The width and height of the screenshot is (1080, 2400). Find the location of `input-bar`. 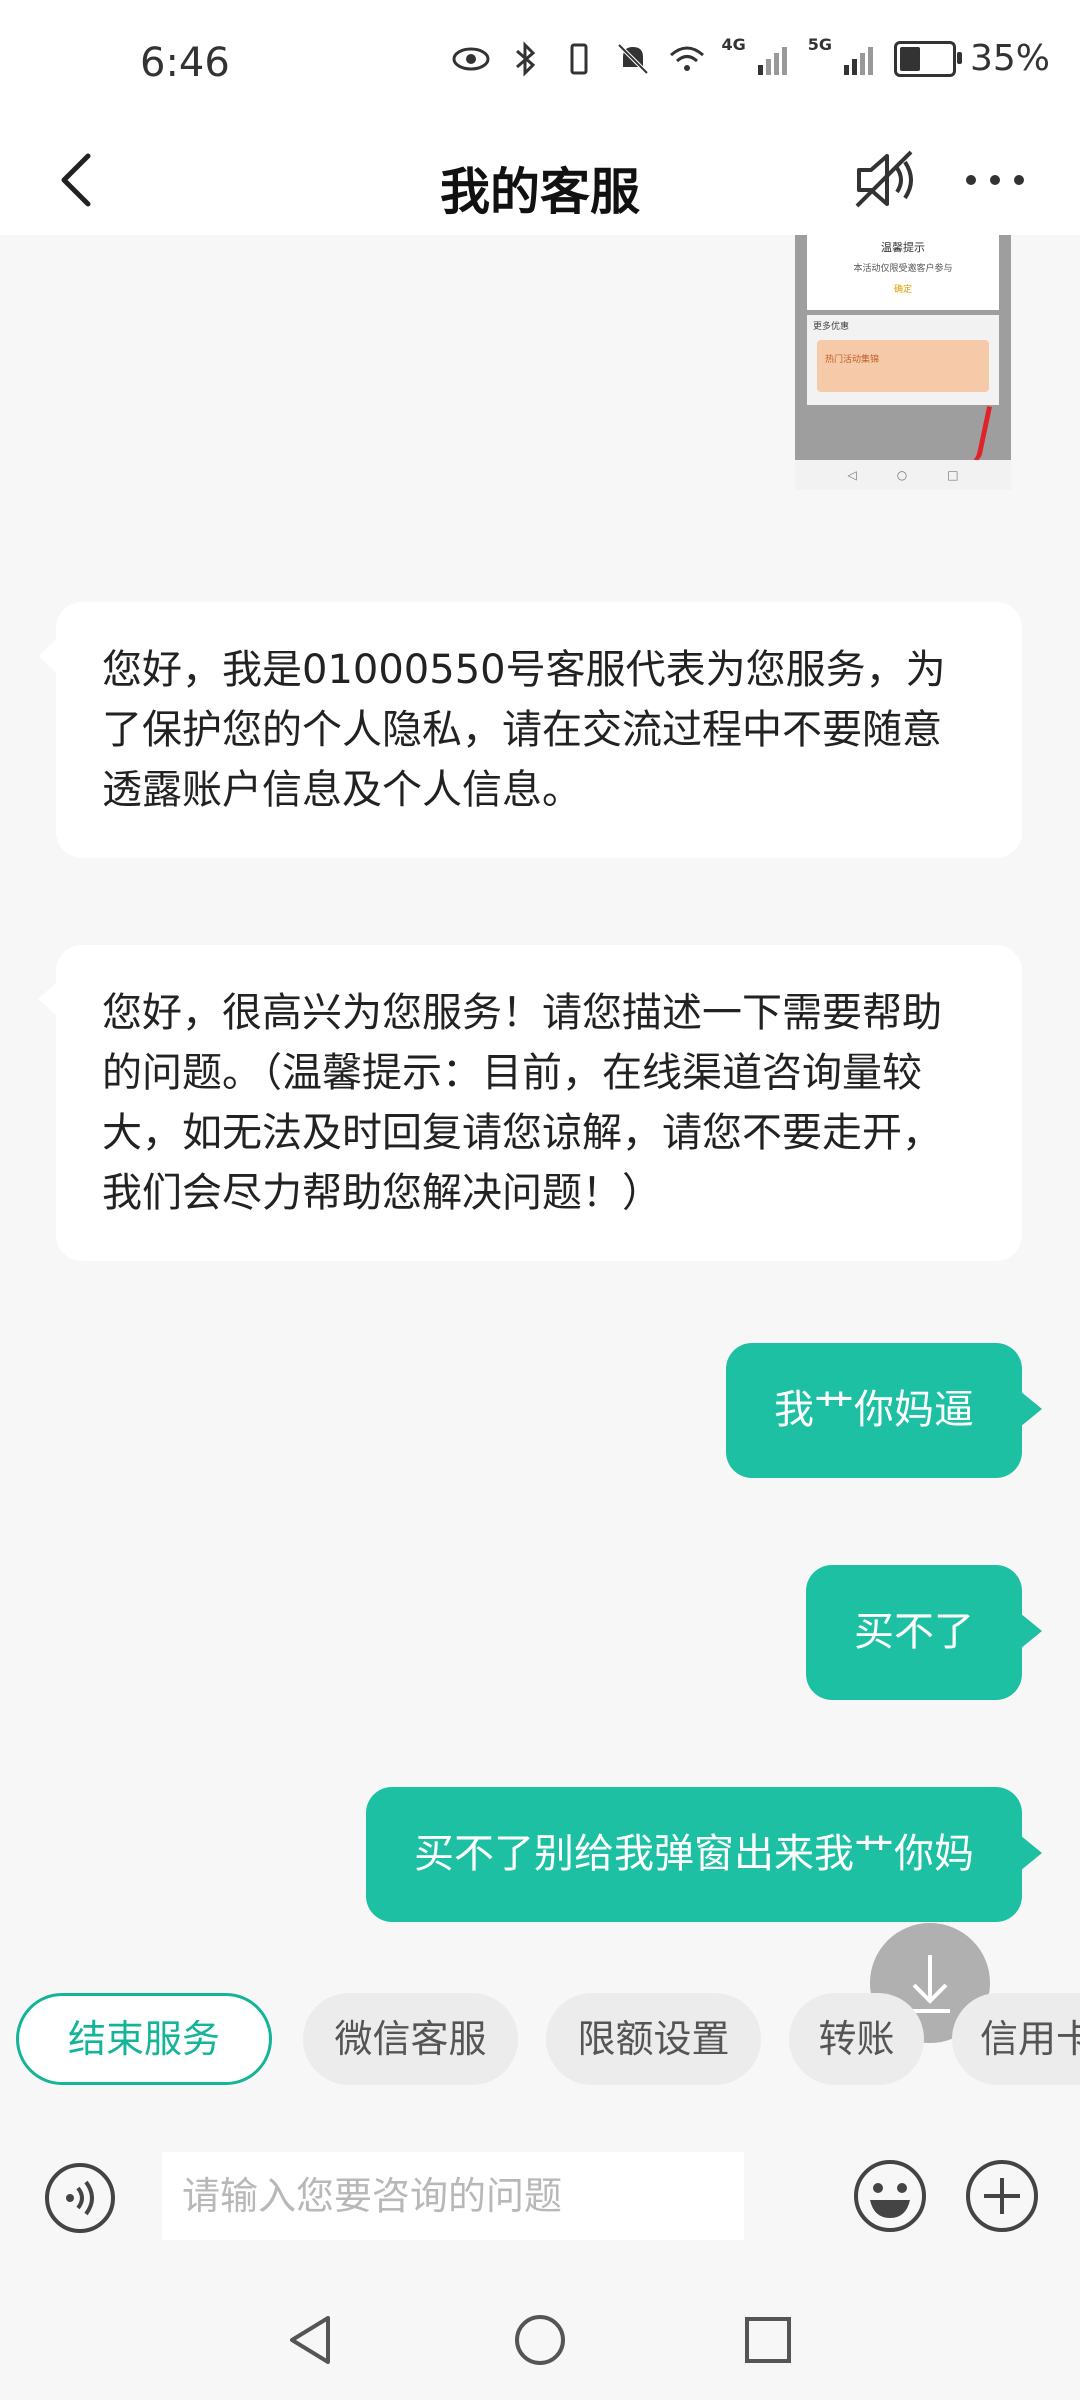

input-bar is located at coordinates (540, 2197).